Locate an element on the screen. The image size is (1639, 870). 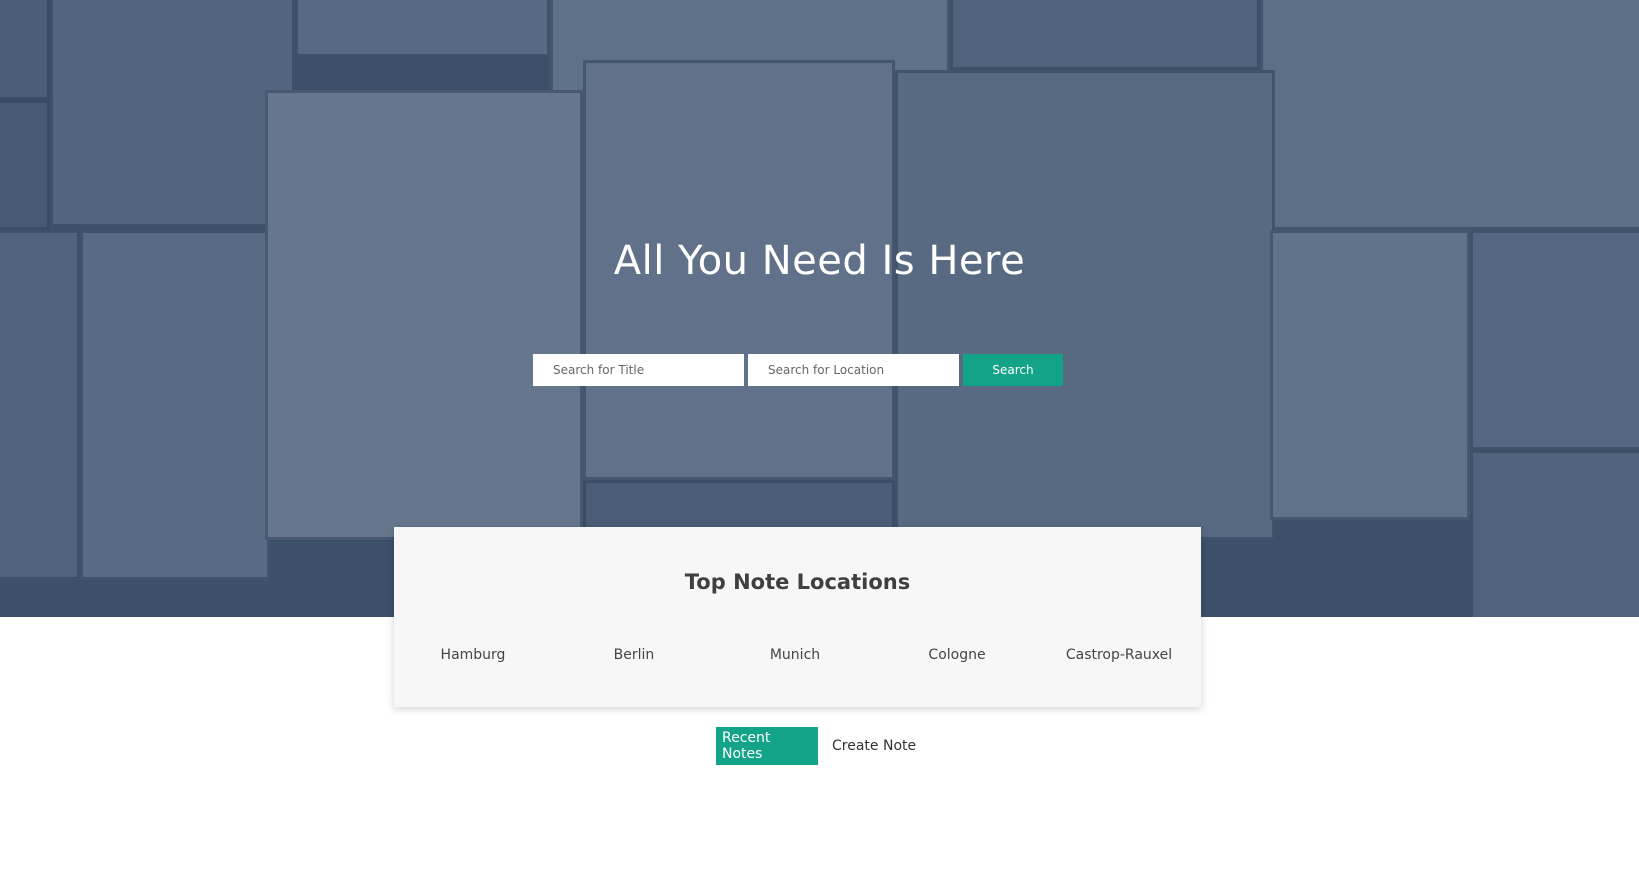
location-link-berlin: Berlin is located at coordinates (634, 655).